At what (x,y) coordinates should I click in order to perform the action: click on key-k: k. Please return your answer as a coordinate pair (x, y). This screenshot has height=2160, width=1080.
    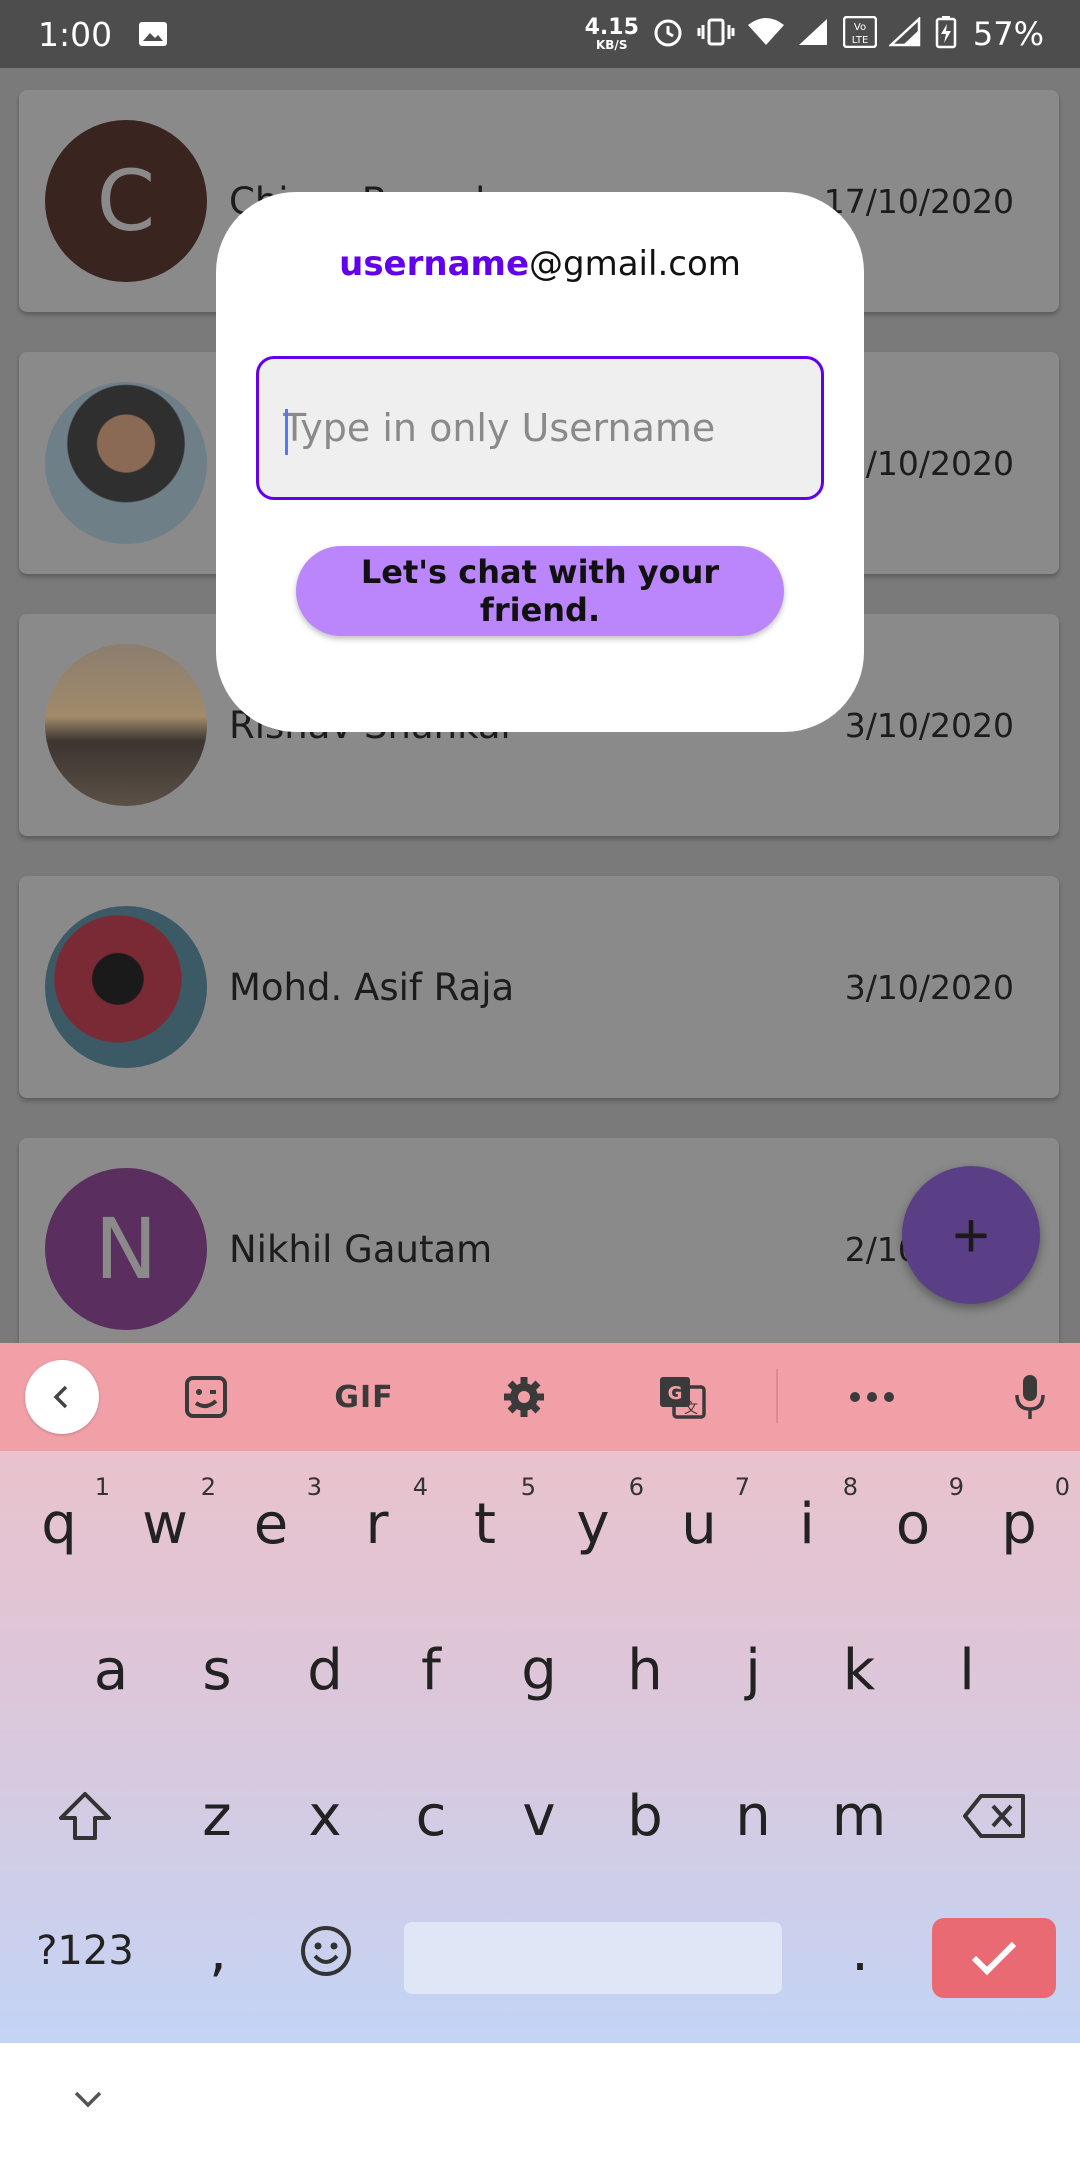
    Looking at the image, I should click on (859, 1670).